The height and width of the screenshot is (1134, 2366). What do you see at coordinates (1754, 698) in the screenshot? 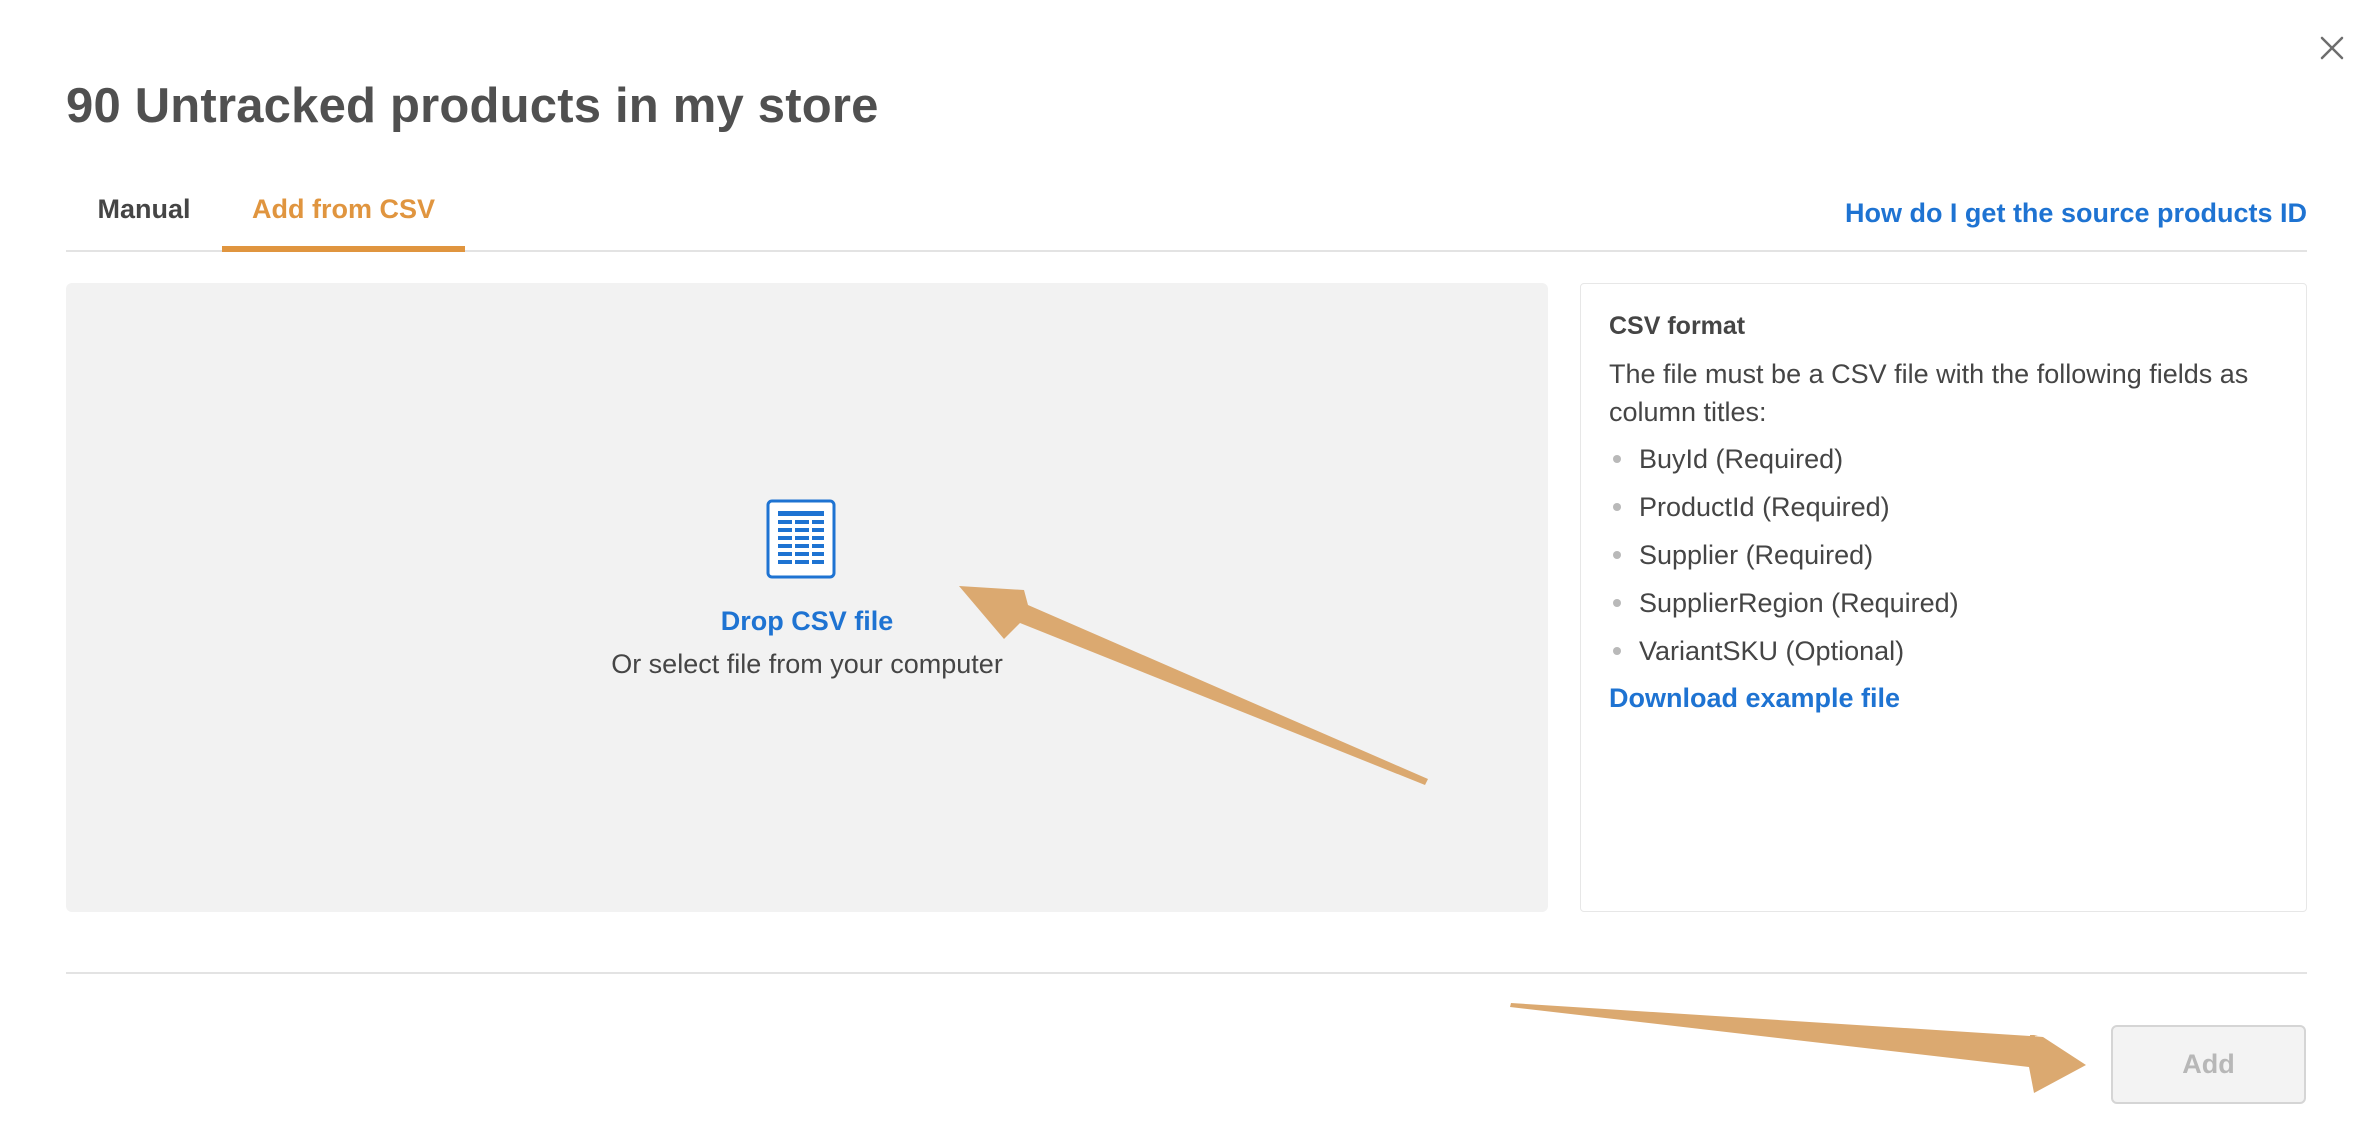
I see `download-example-link: Download example file` at bounding box center [1754, 698].